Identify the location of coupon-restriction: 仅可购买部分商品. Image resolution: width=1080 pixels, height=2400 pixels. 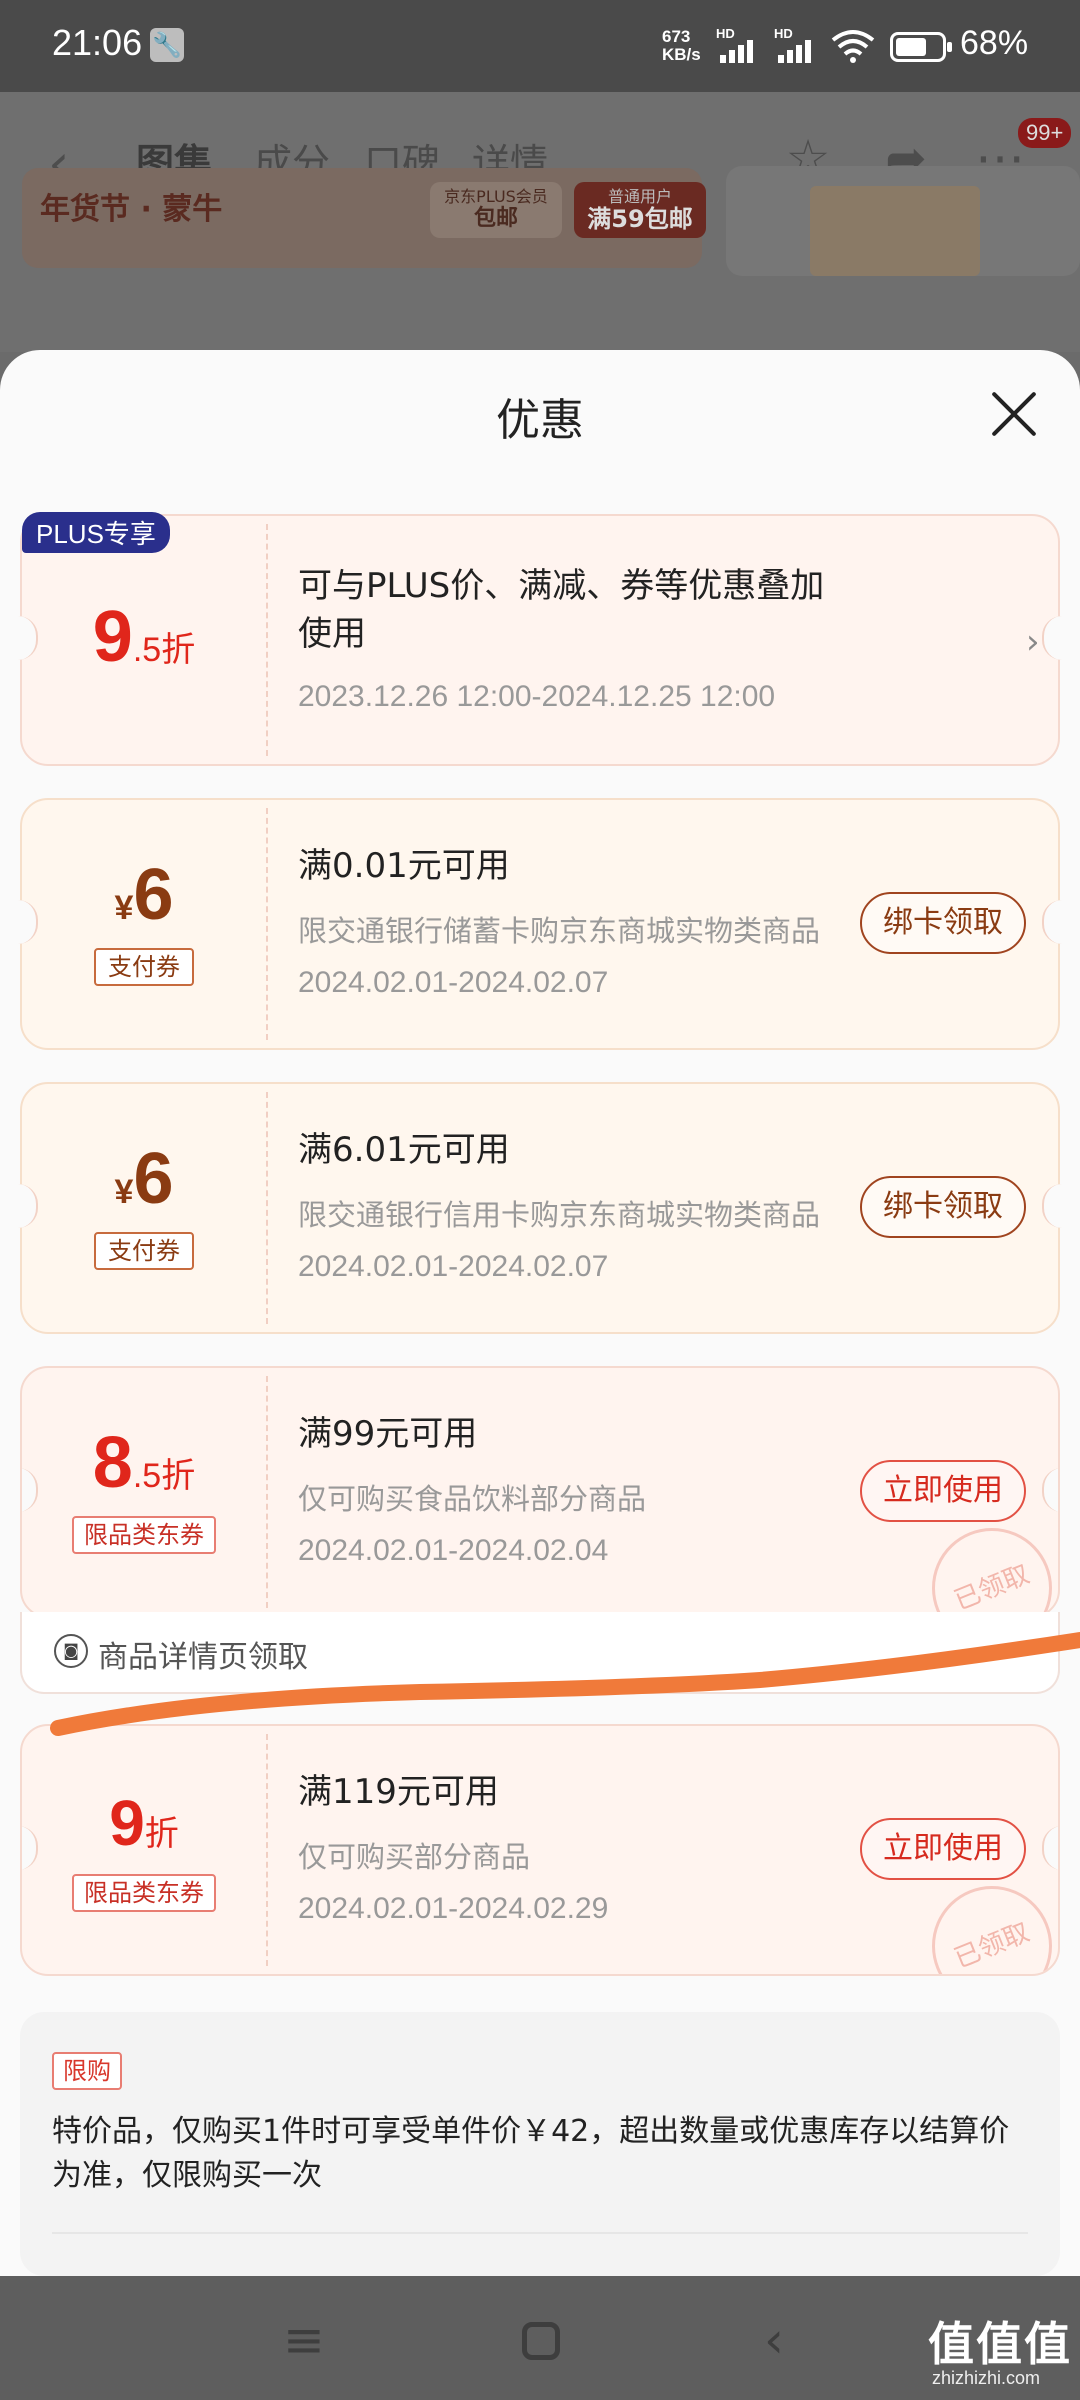
(414, 1857).